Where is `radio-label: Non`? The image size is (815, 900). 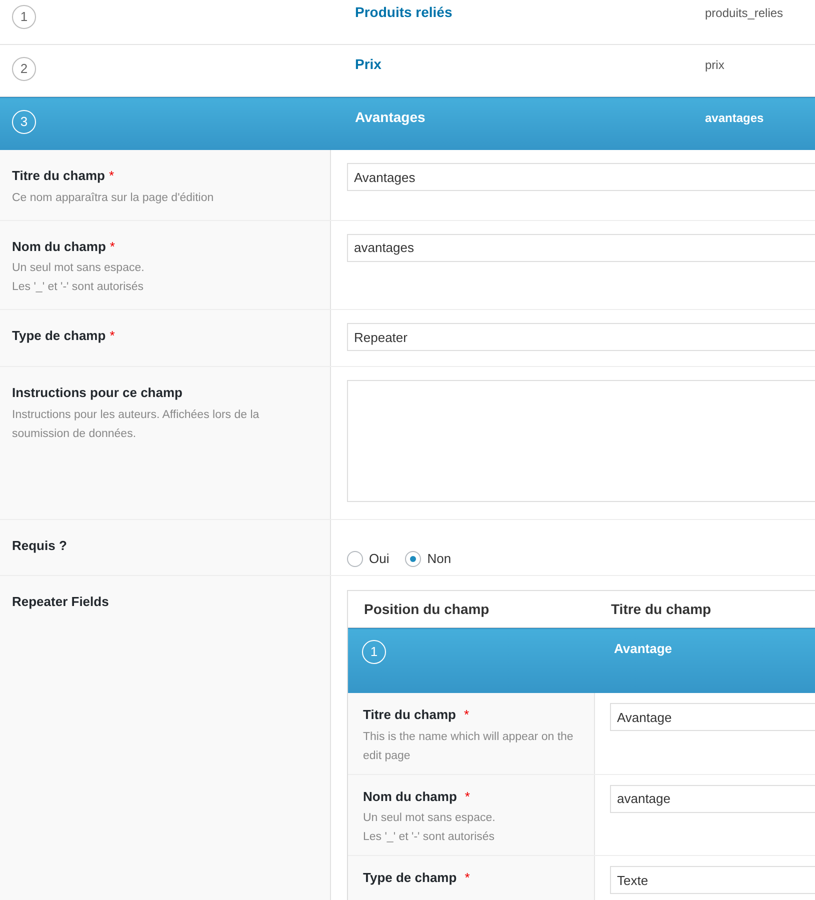 radio-label: Non is located at coordinates (439, 559).